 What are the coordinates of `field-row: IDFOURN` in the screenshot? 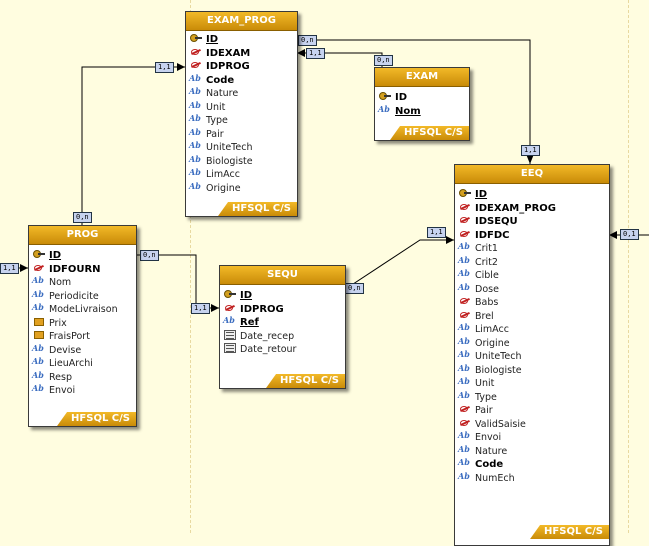 It's located at (84, 270).